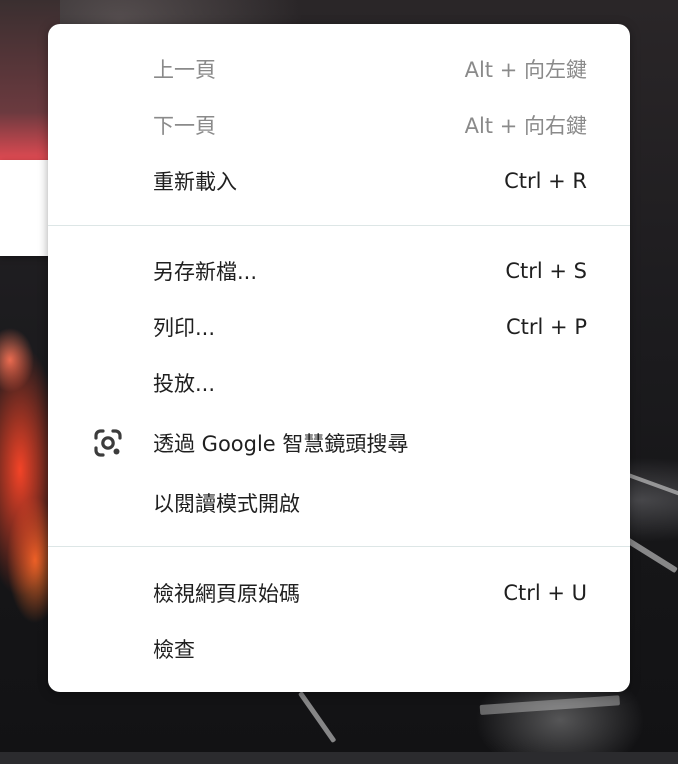 The width and height of the screenshot is (678, 764). What do you see at coordinates (545, 593) in the screenshot?
I see `menu-item-shortcut: Ctrl + U` at bounding box center [545, 593].